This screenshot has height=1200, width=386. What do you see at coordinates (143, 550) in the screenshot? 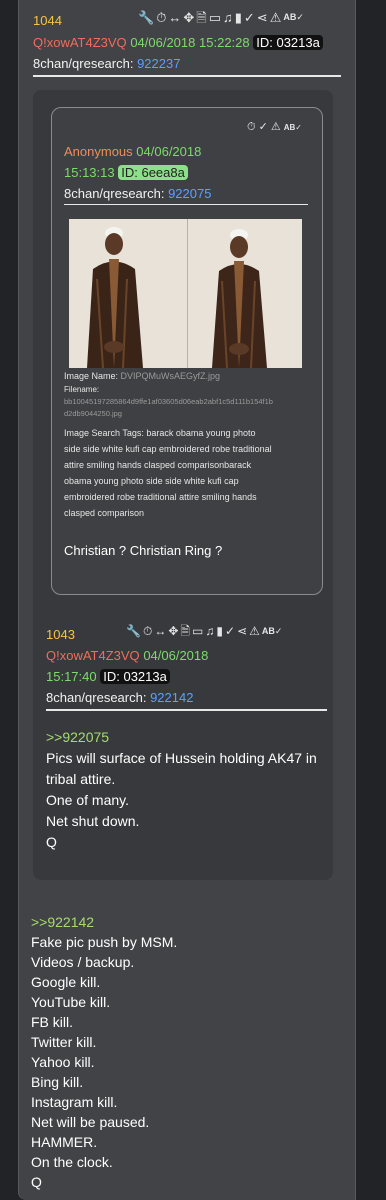
I see `quoted-message: Christian ? Christian Ring ?` at bounding box center [143, 550].